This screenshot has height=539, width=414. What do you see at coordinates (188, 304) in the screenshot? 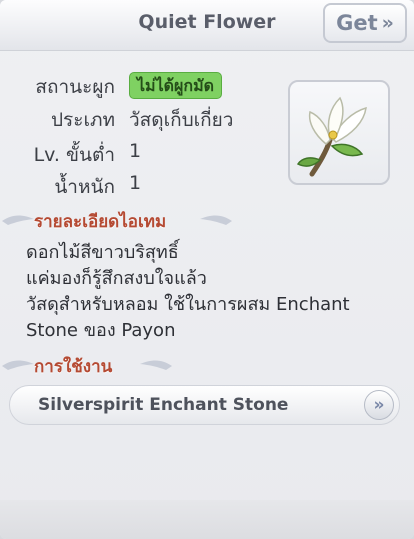
I see `description-line: วัสดุสำหรับหลอม ใช้ในการผสม Enchant` at bounding box center [188, 304].